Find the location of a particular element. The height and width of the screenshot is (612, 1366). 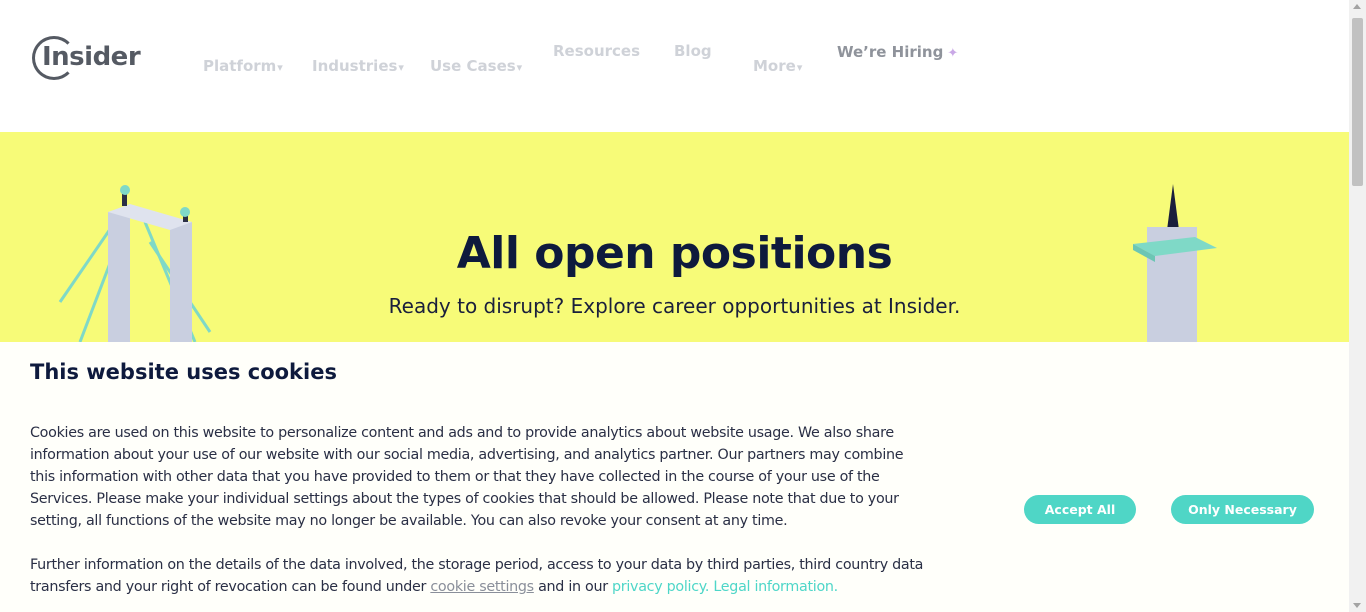

nav-hiring-label: We’re Hiring is located at coordinates (890, 52).